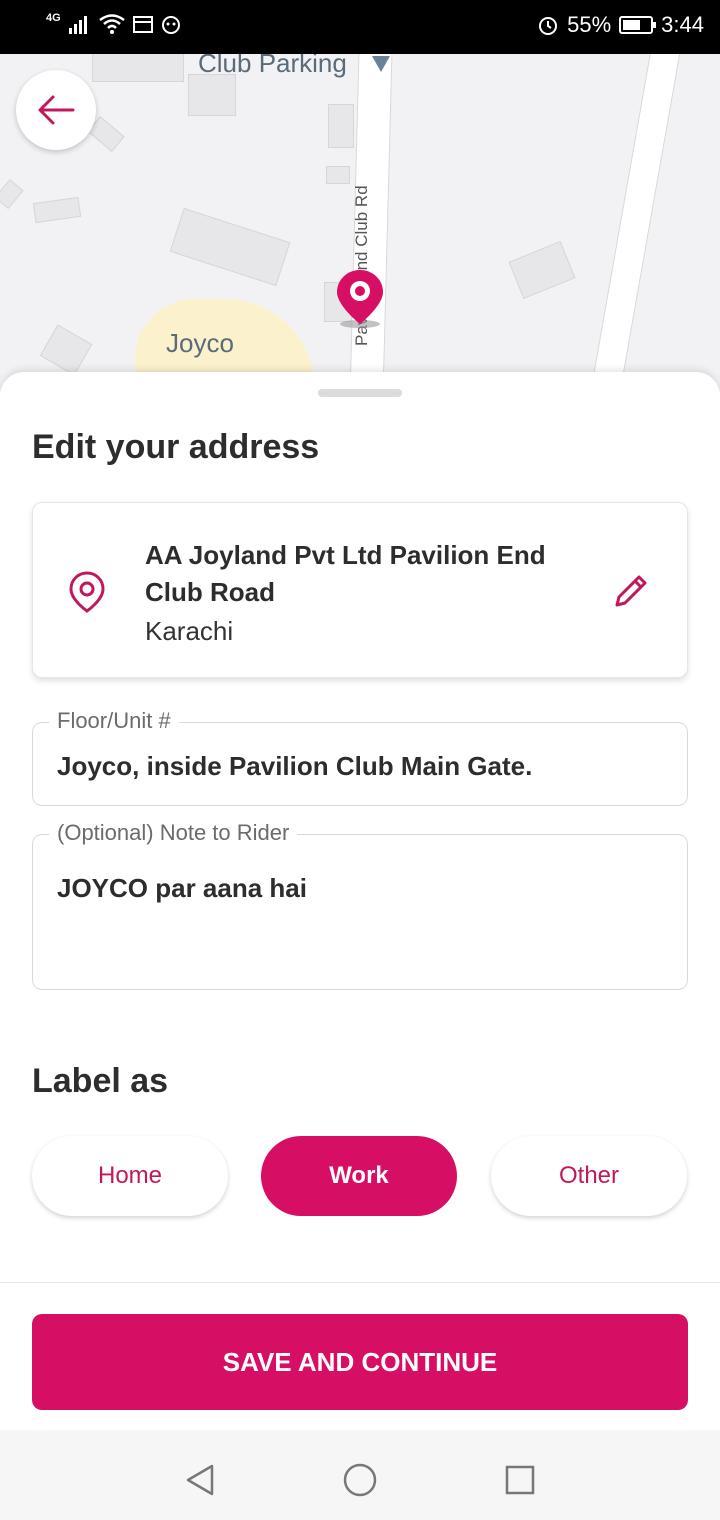 This screenshot has height=1520, width=720. I want to click on location-pin-icon, so click(360, 301).